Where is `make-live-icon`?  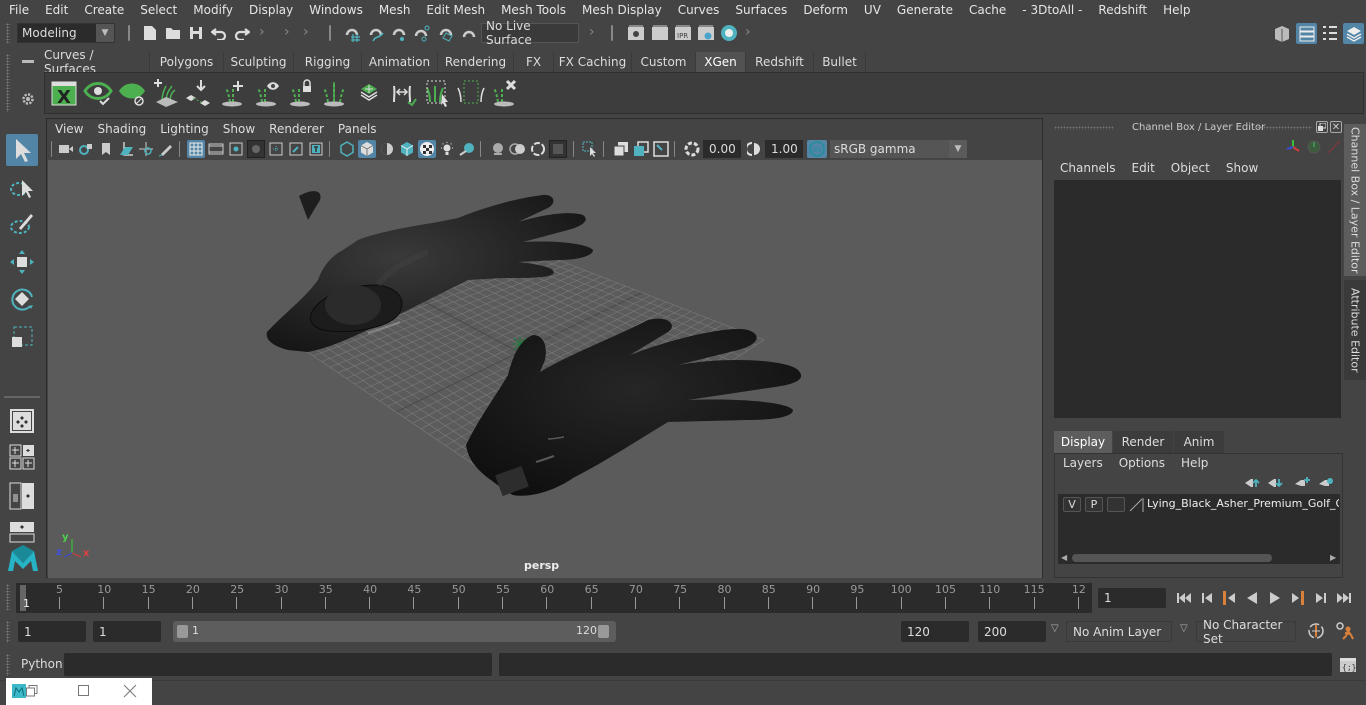
make-live-icon is located at coordinates (469, 33).